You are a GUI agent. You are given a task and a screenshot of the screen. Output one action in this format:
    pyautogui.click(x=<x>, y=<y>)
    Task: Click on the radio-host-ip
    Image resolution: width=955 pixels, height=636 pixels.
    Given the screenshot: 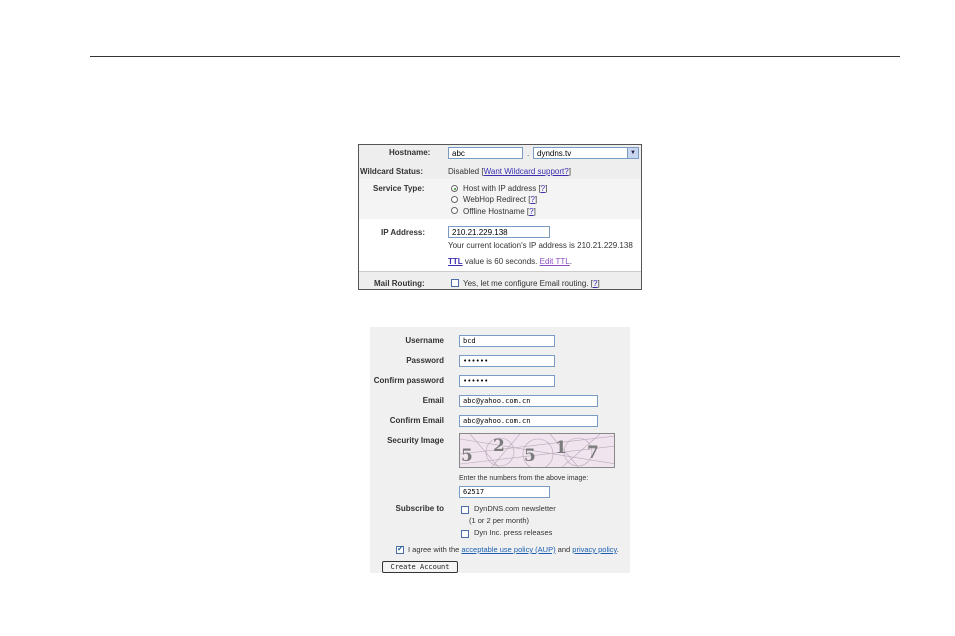 What is the action you would take?
    pyautogui.click(x=454, y=188)
    